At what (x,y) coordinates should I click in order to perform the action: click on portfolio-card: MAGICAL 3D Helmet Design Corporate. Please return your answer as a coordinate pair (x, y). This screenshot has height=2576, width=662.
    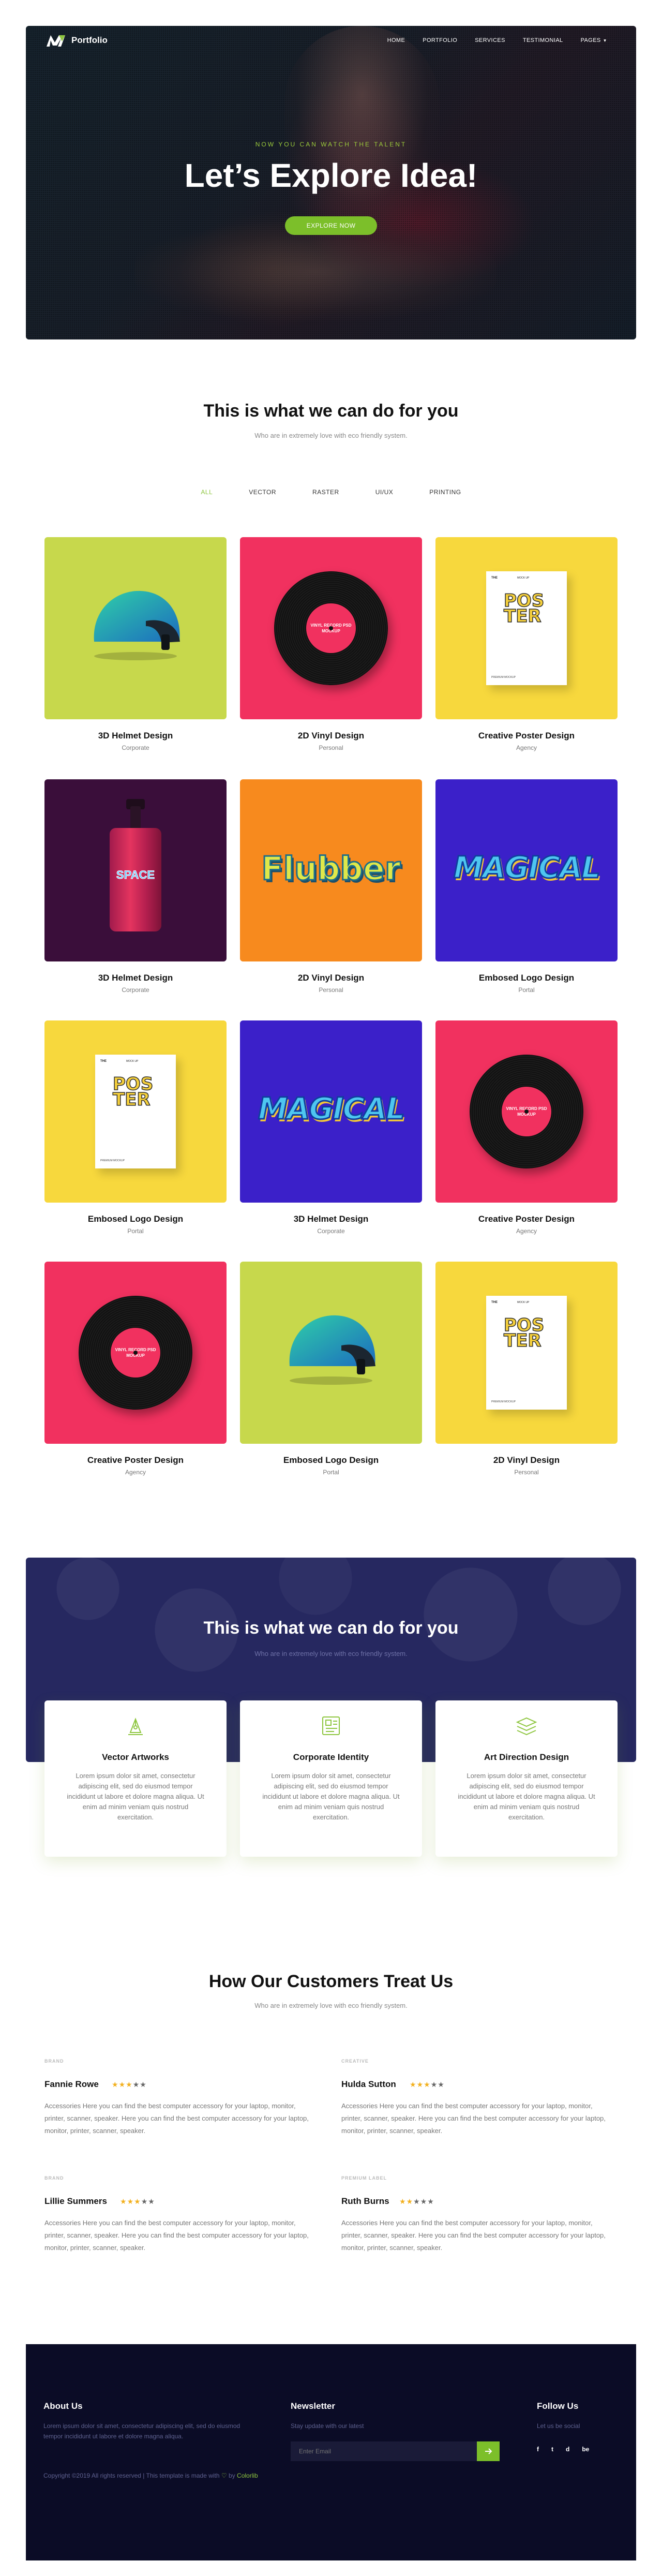
    Looking at the image, I should click on (331, 1127).